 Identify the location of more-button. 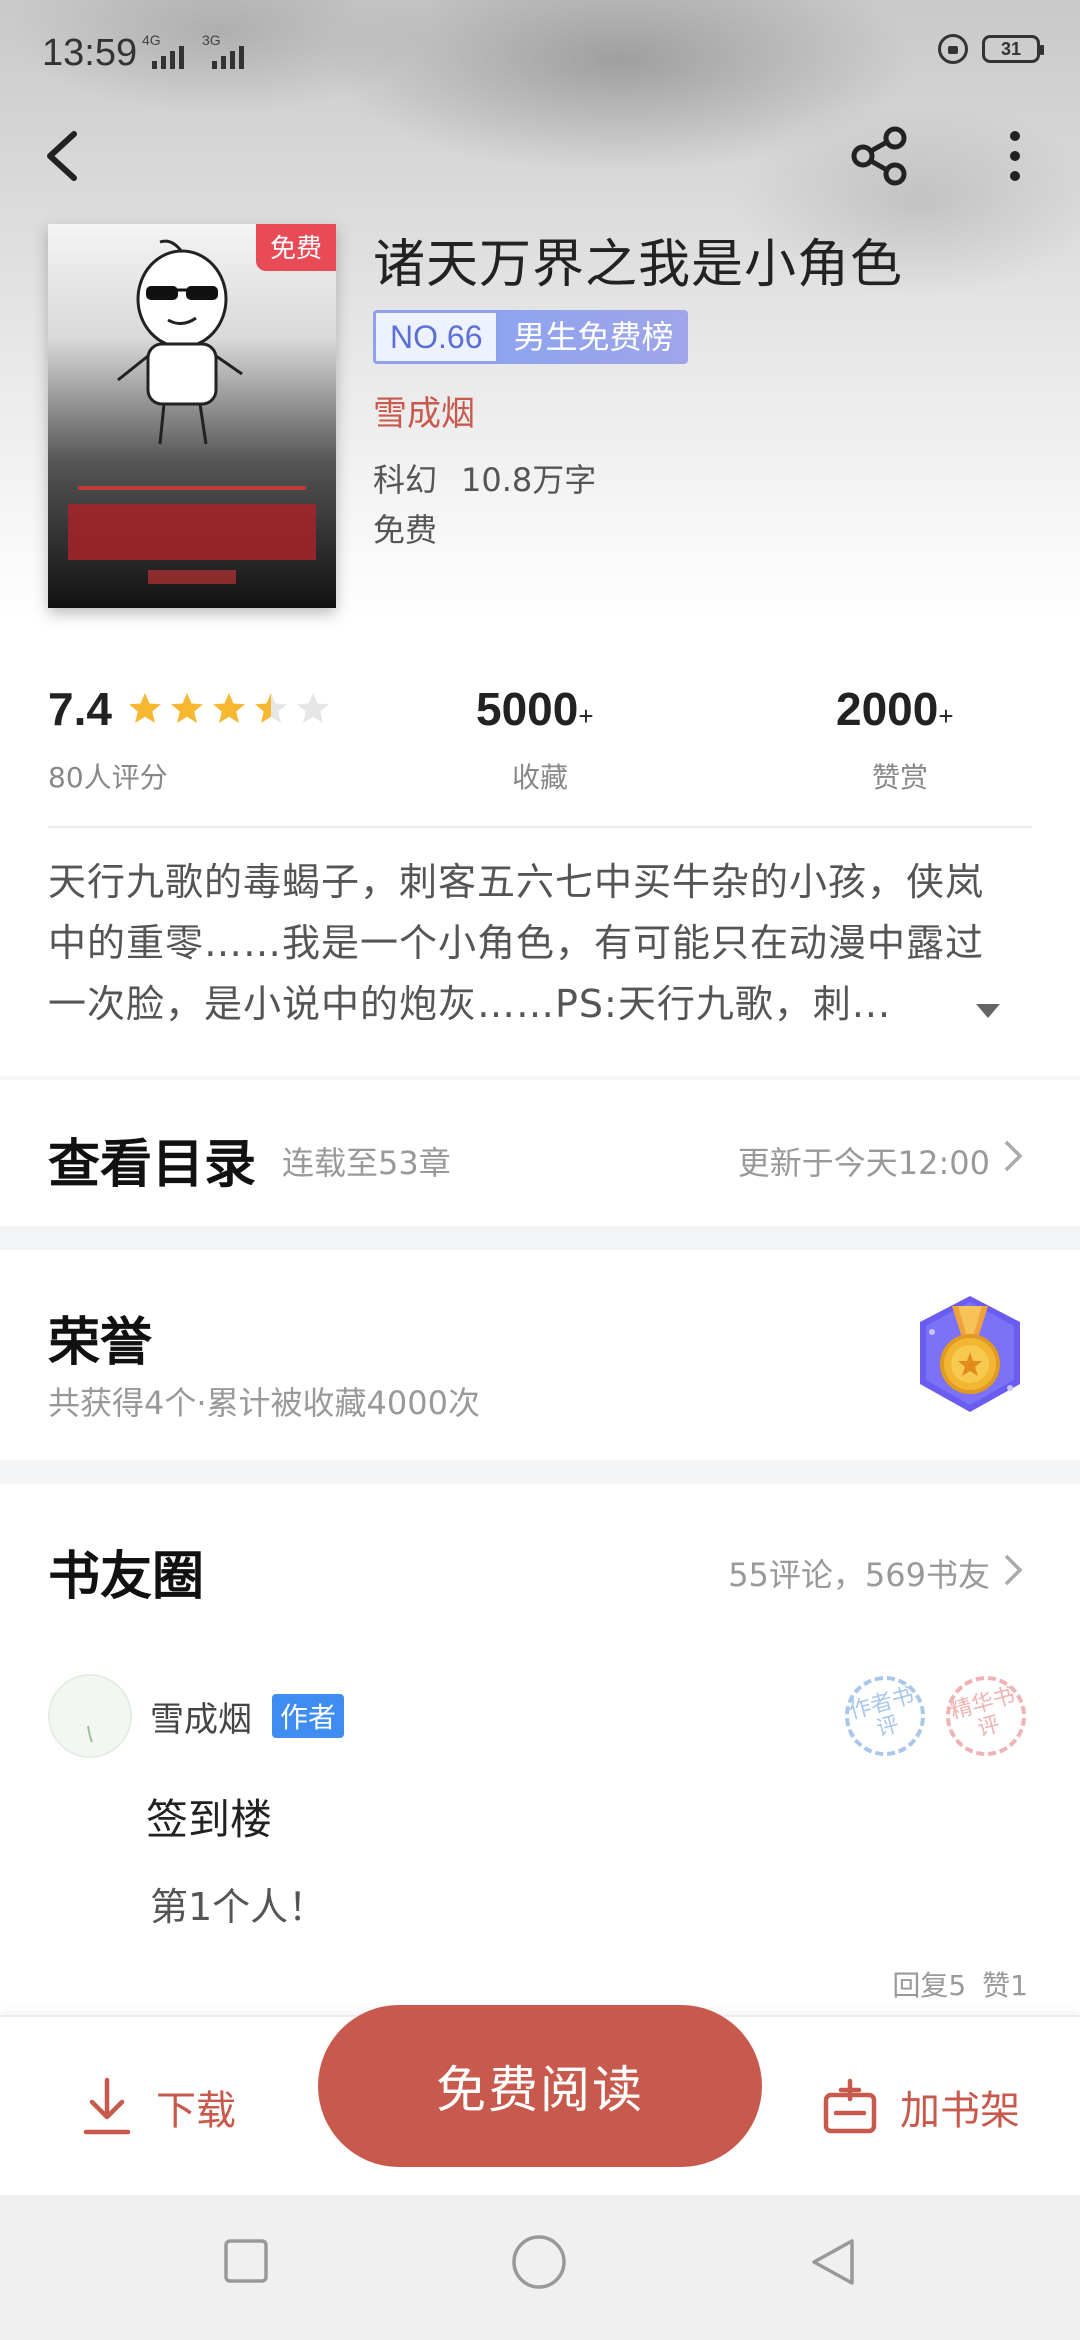
(1015, 155).